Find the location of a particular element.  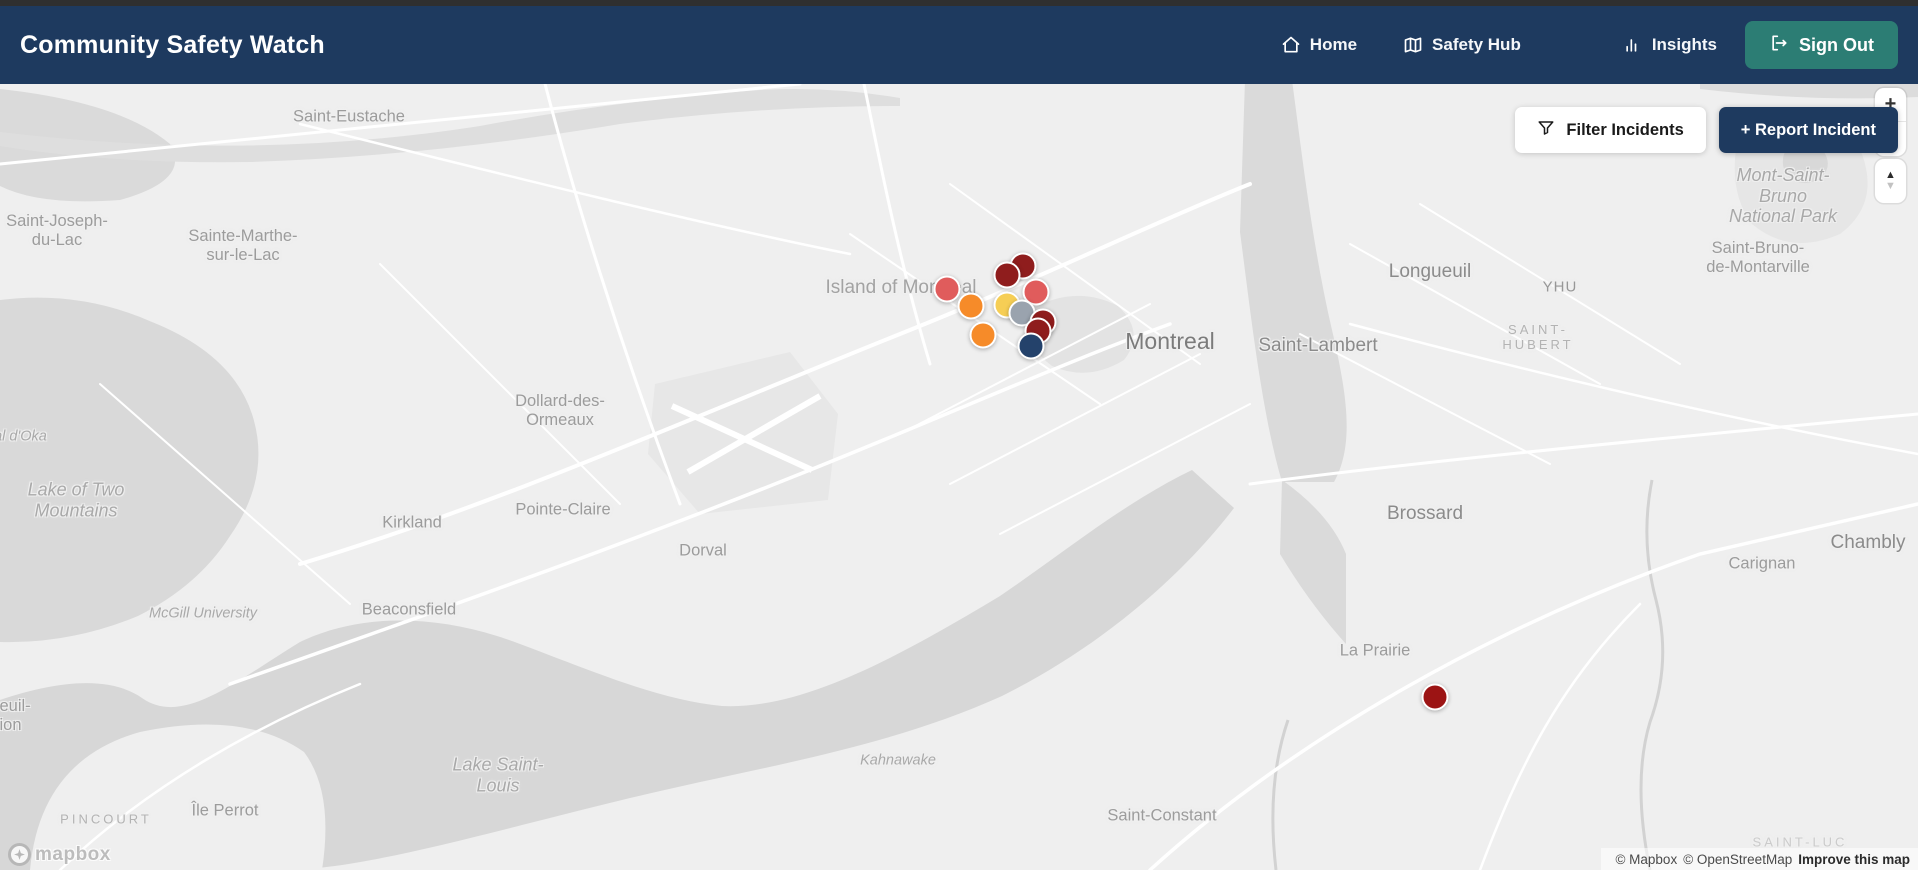

attribution-osm-link: © OpenStreetMap is located at coordinates (1737, 859).